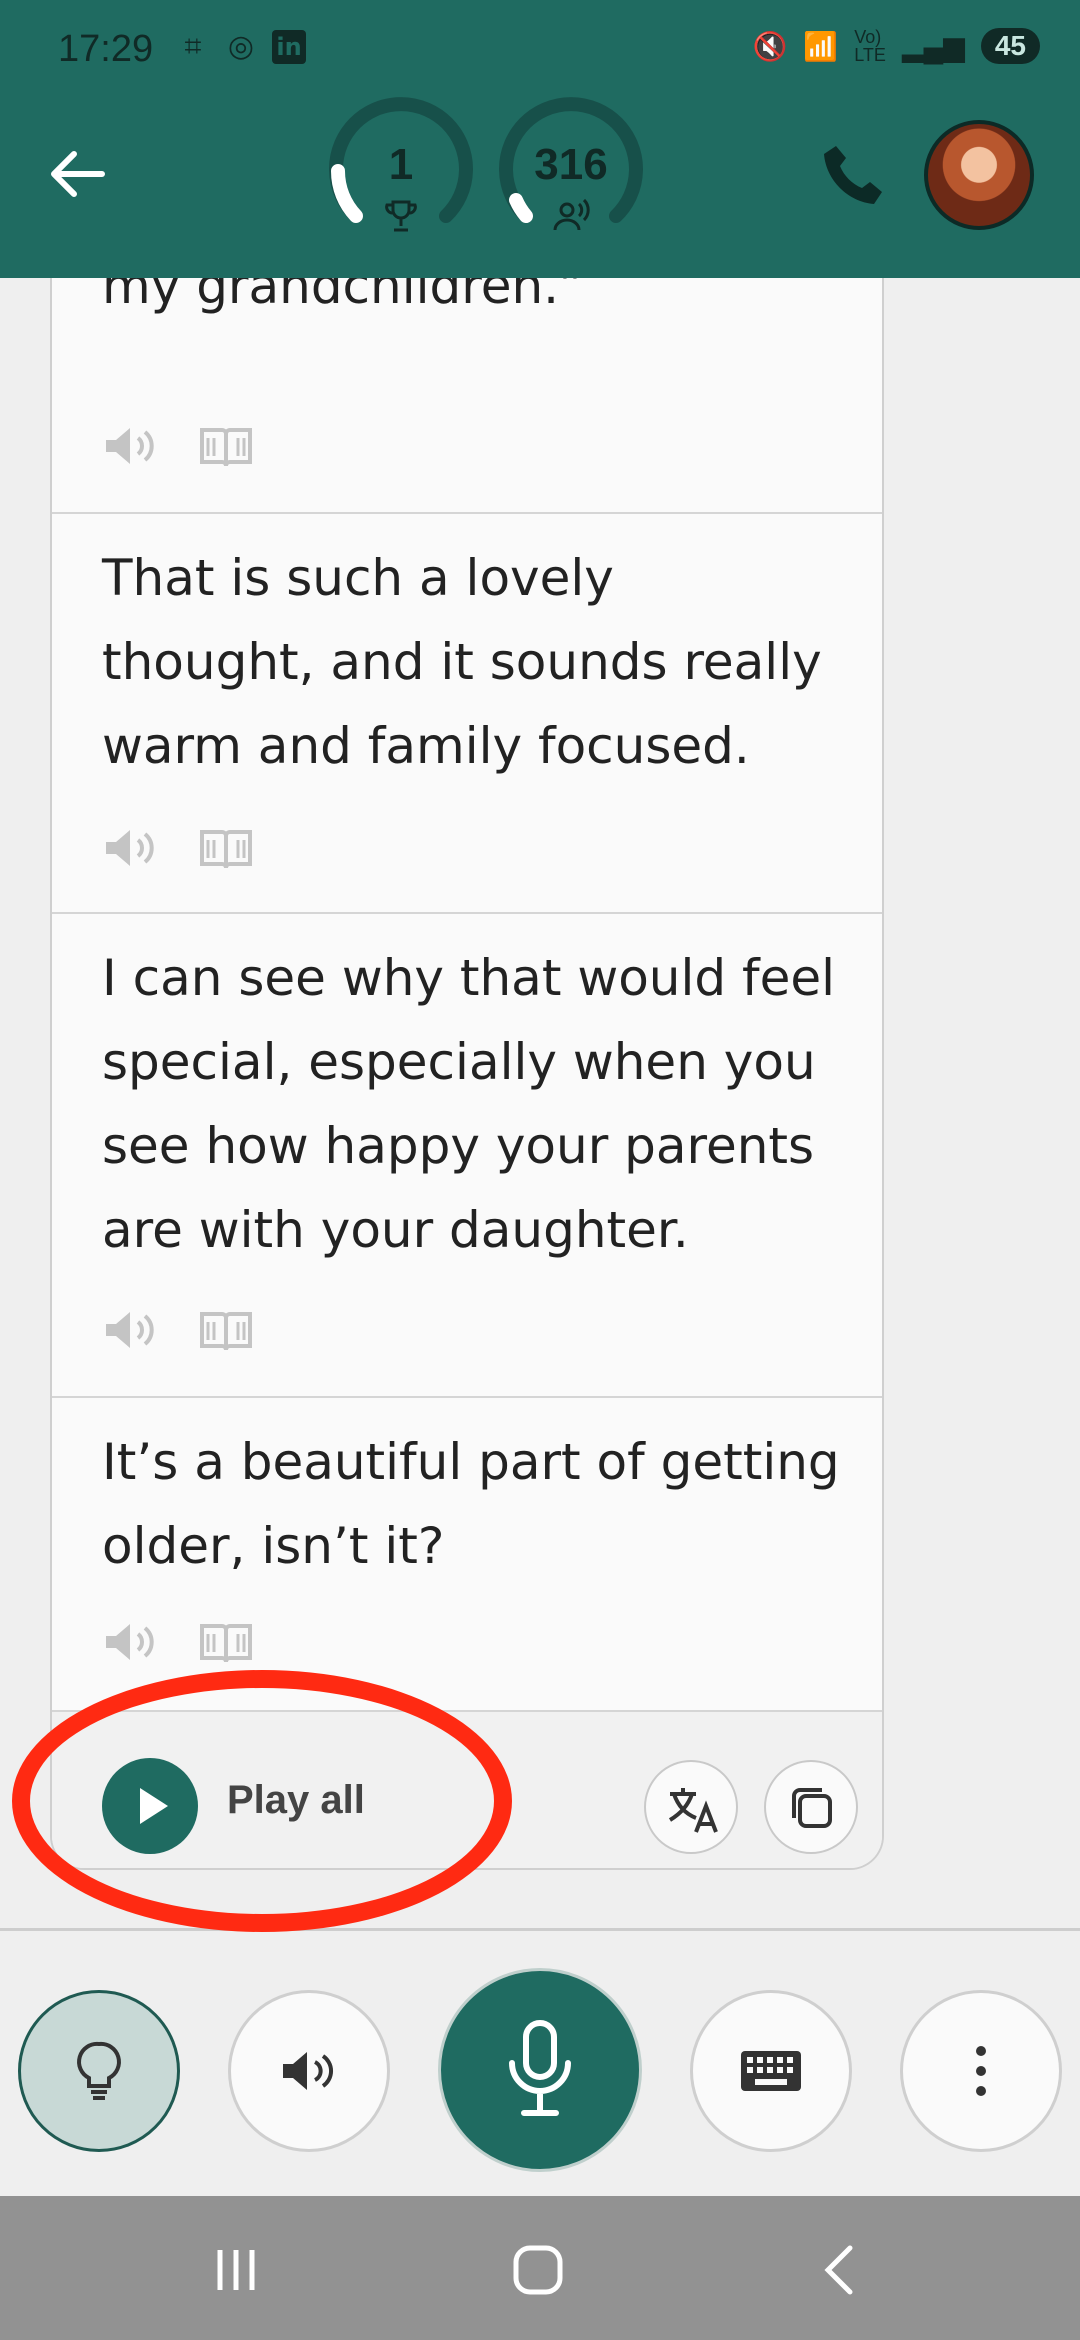  I want to click on wifi-icon: 📶, so click(821, 46).